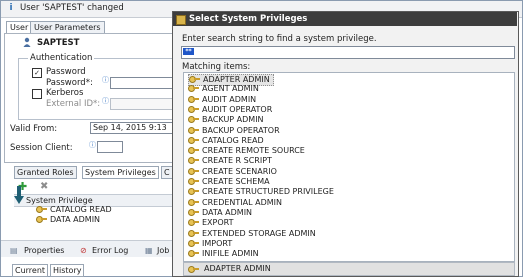 Image resolution: width=523 pixels, height=277 pixels. Describe the element at coordinates (239, 171) in the screenshot. I see `privilege-list-item-label: CREATE SCENARIO` at that location.